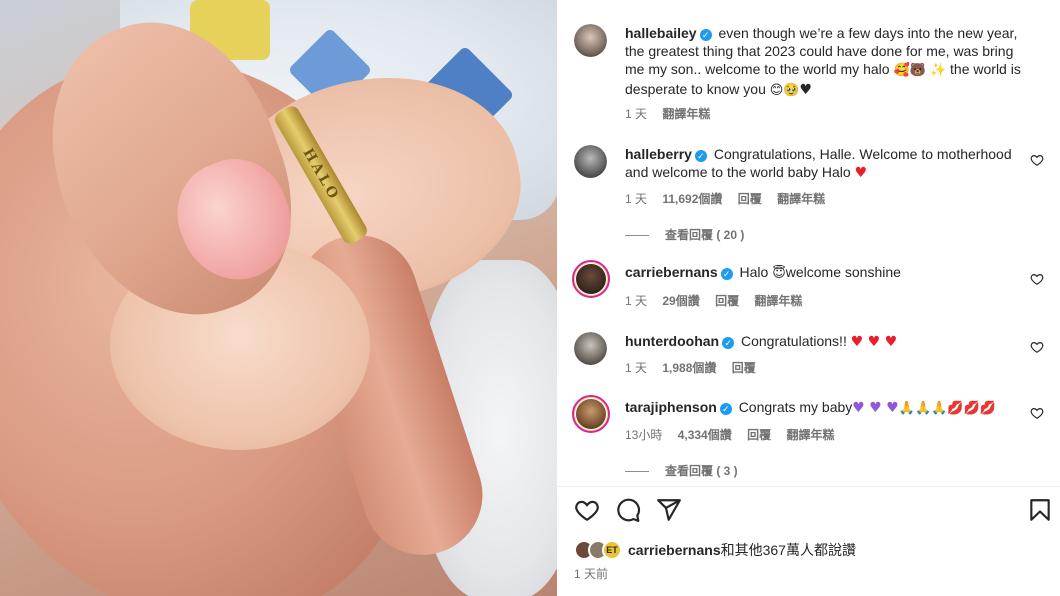  I want to click on et-avatar: ET, so click(612, 550).